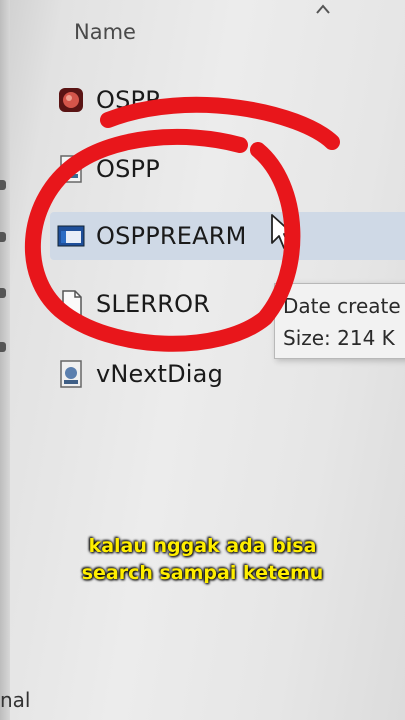 Image resolution: width=405 pixels, height=720 pixels. What do you see at coordinates (160, 374) in the screenshot?
I see `file-name: vNextDiag` at bounding box center [160, 374].